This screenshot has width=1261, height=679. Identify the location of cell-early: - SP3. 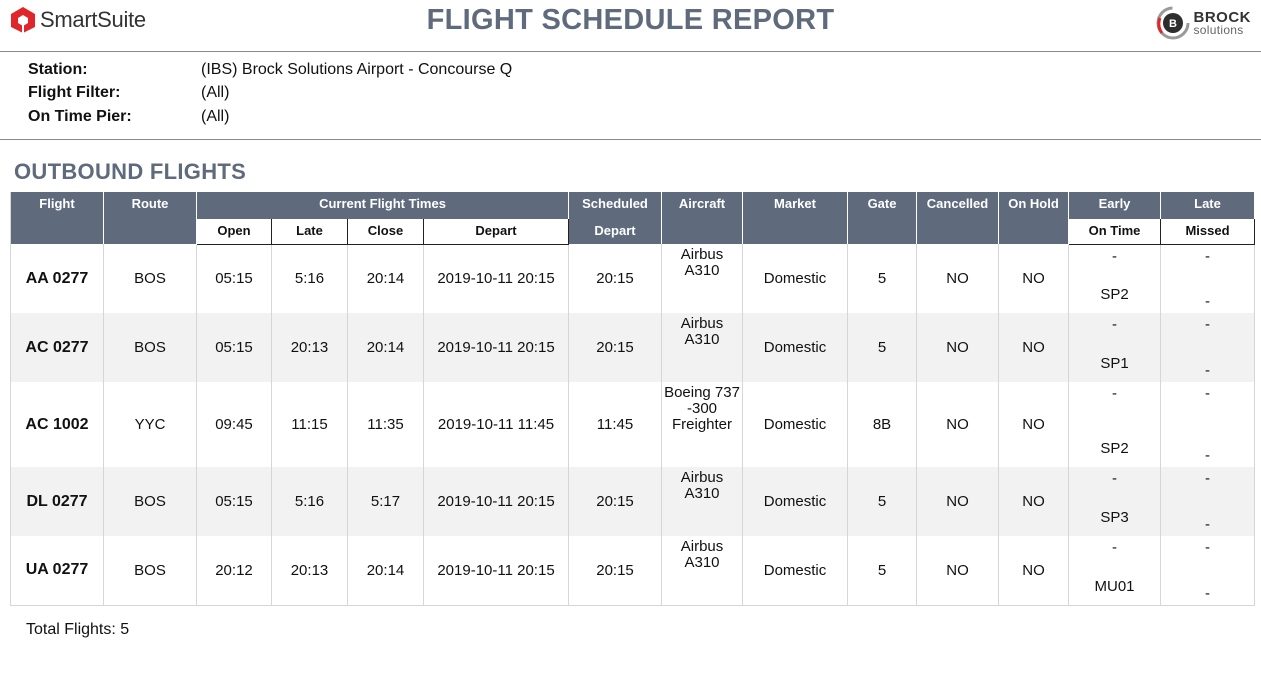
(1115, 501).